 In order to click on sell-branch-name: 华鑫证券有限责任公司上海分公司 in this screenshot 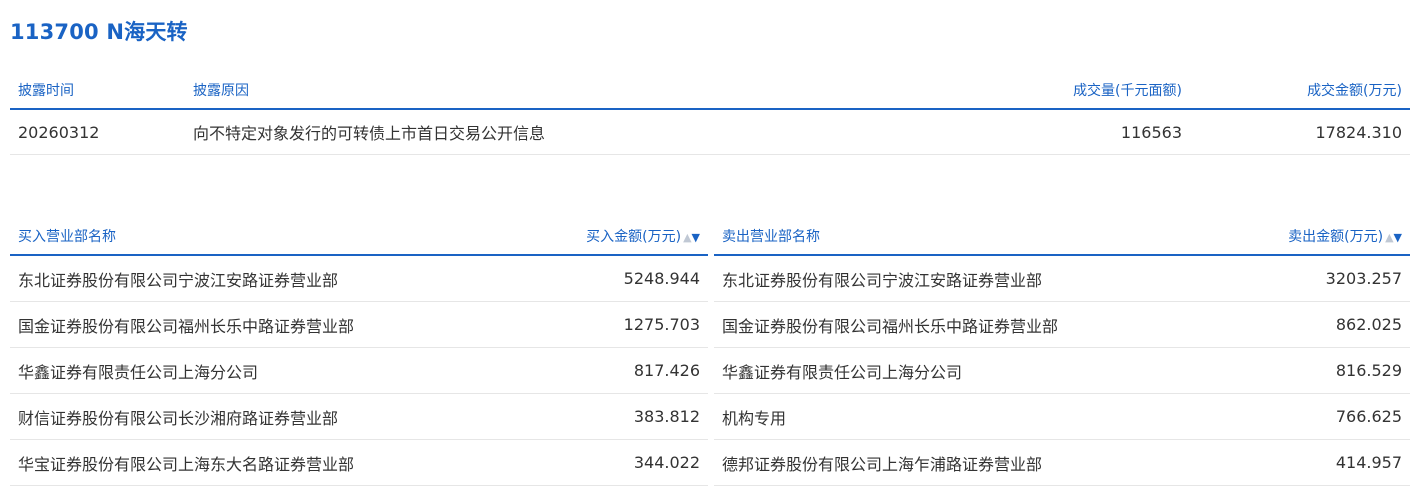, I will do `click(974, 370)`.